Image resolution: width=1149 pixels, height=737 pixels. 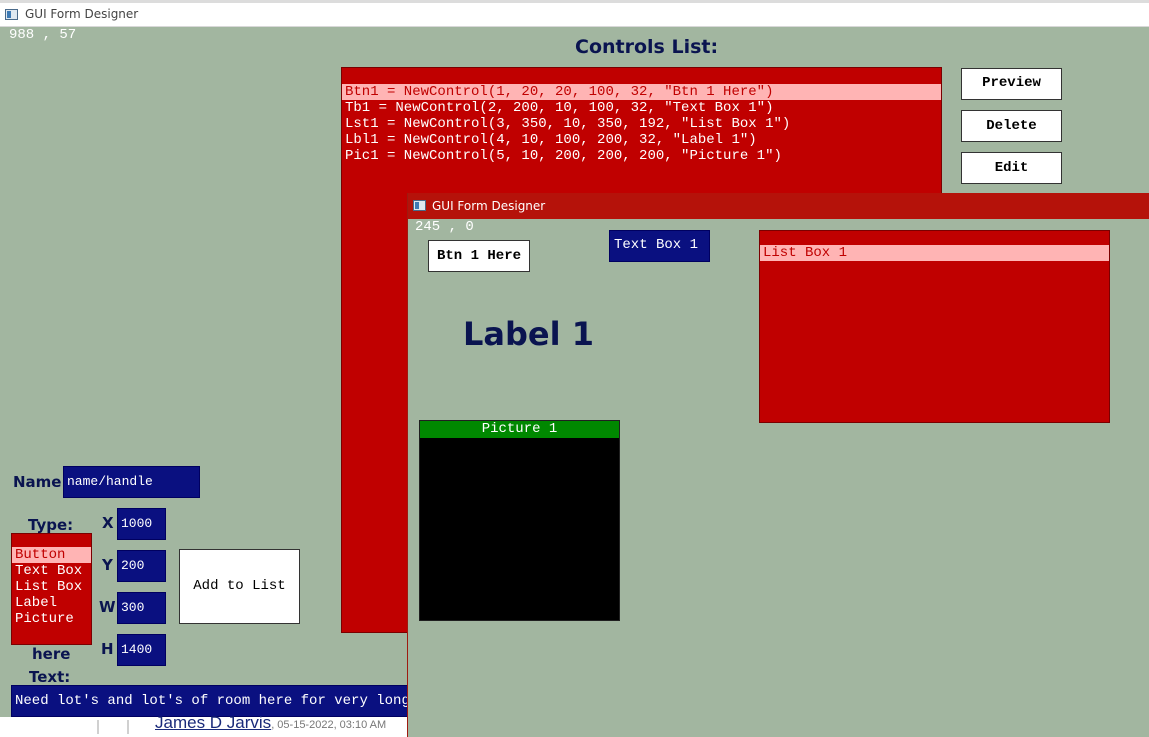 I want to click on preview-sample-label: Label 1, so click(x=528, y=334).